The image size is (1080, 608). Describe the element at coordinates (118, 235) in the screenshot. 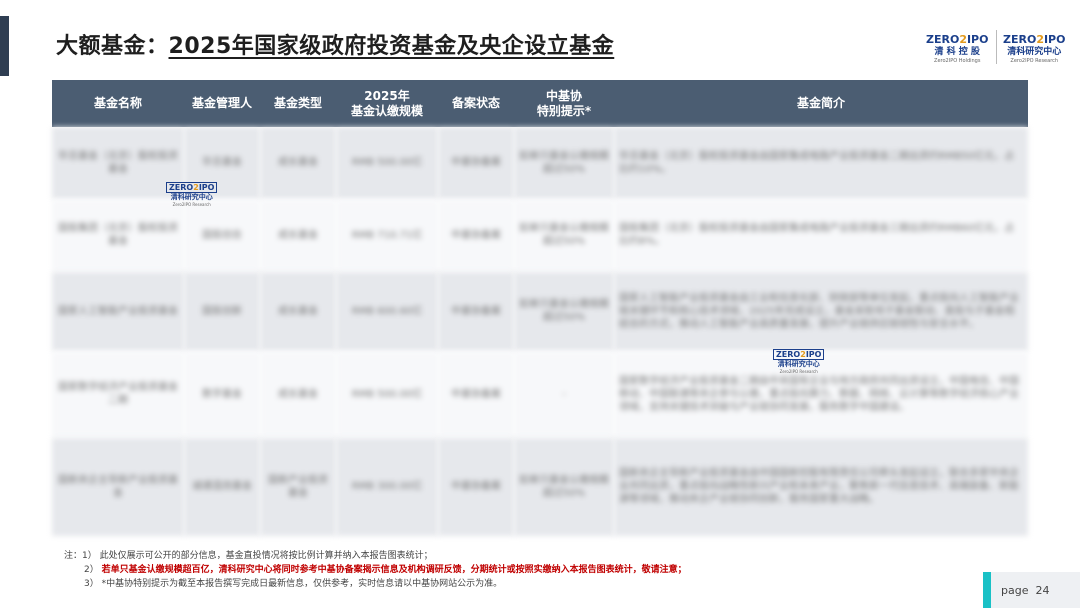

I see `cell-fund-name: 国投集团（北京）股权投资基金` at that location.